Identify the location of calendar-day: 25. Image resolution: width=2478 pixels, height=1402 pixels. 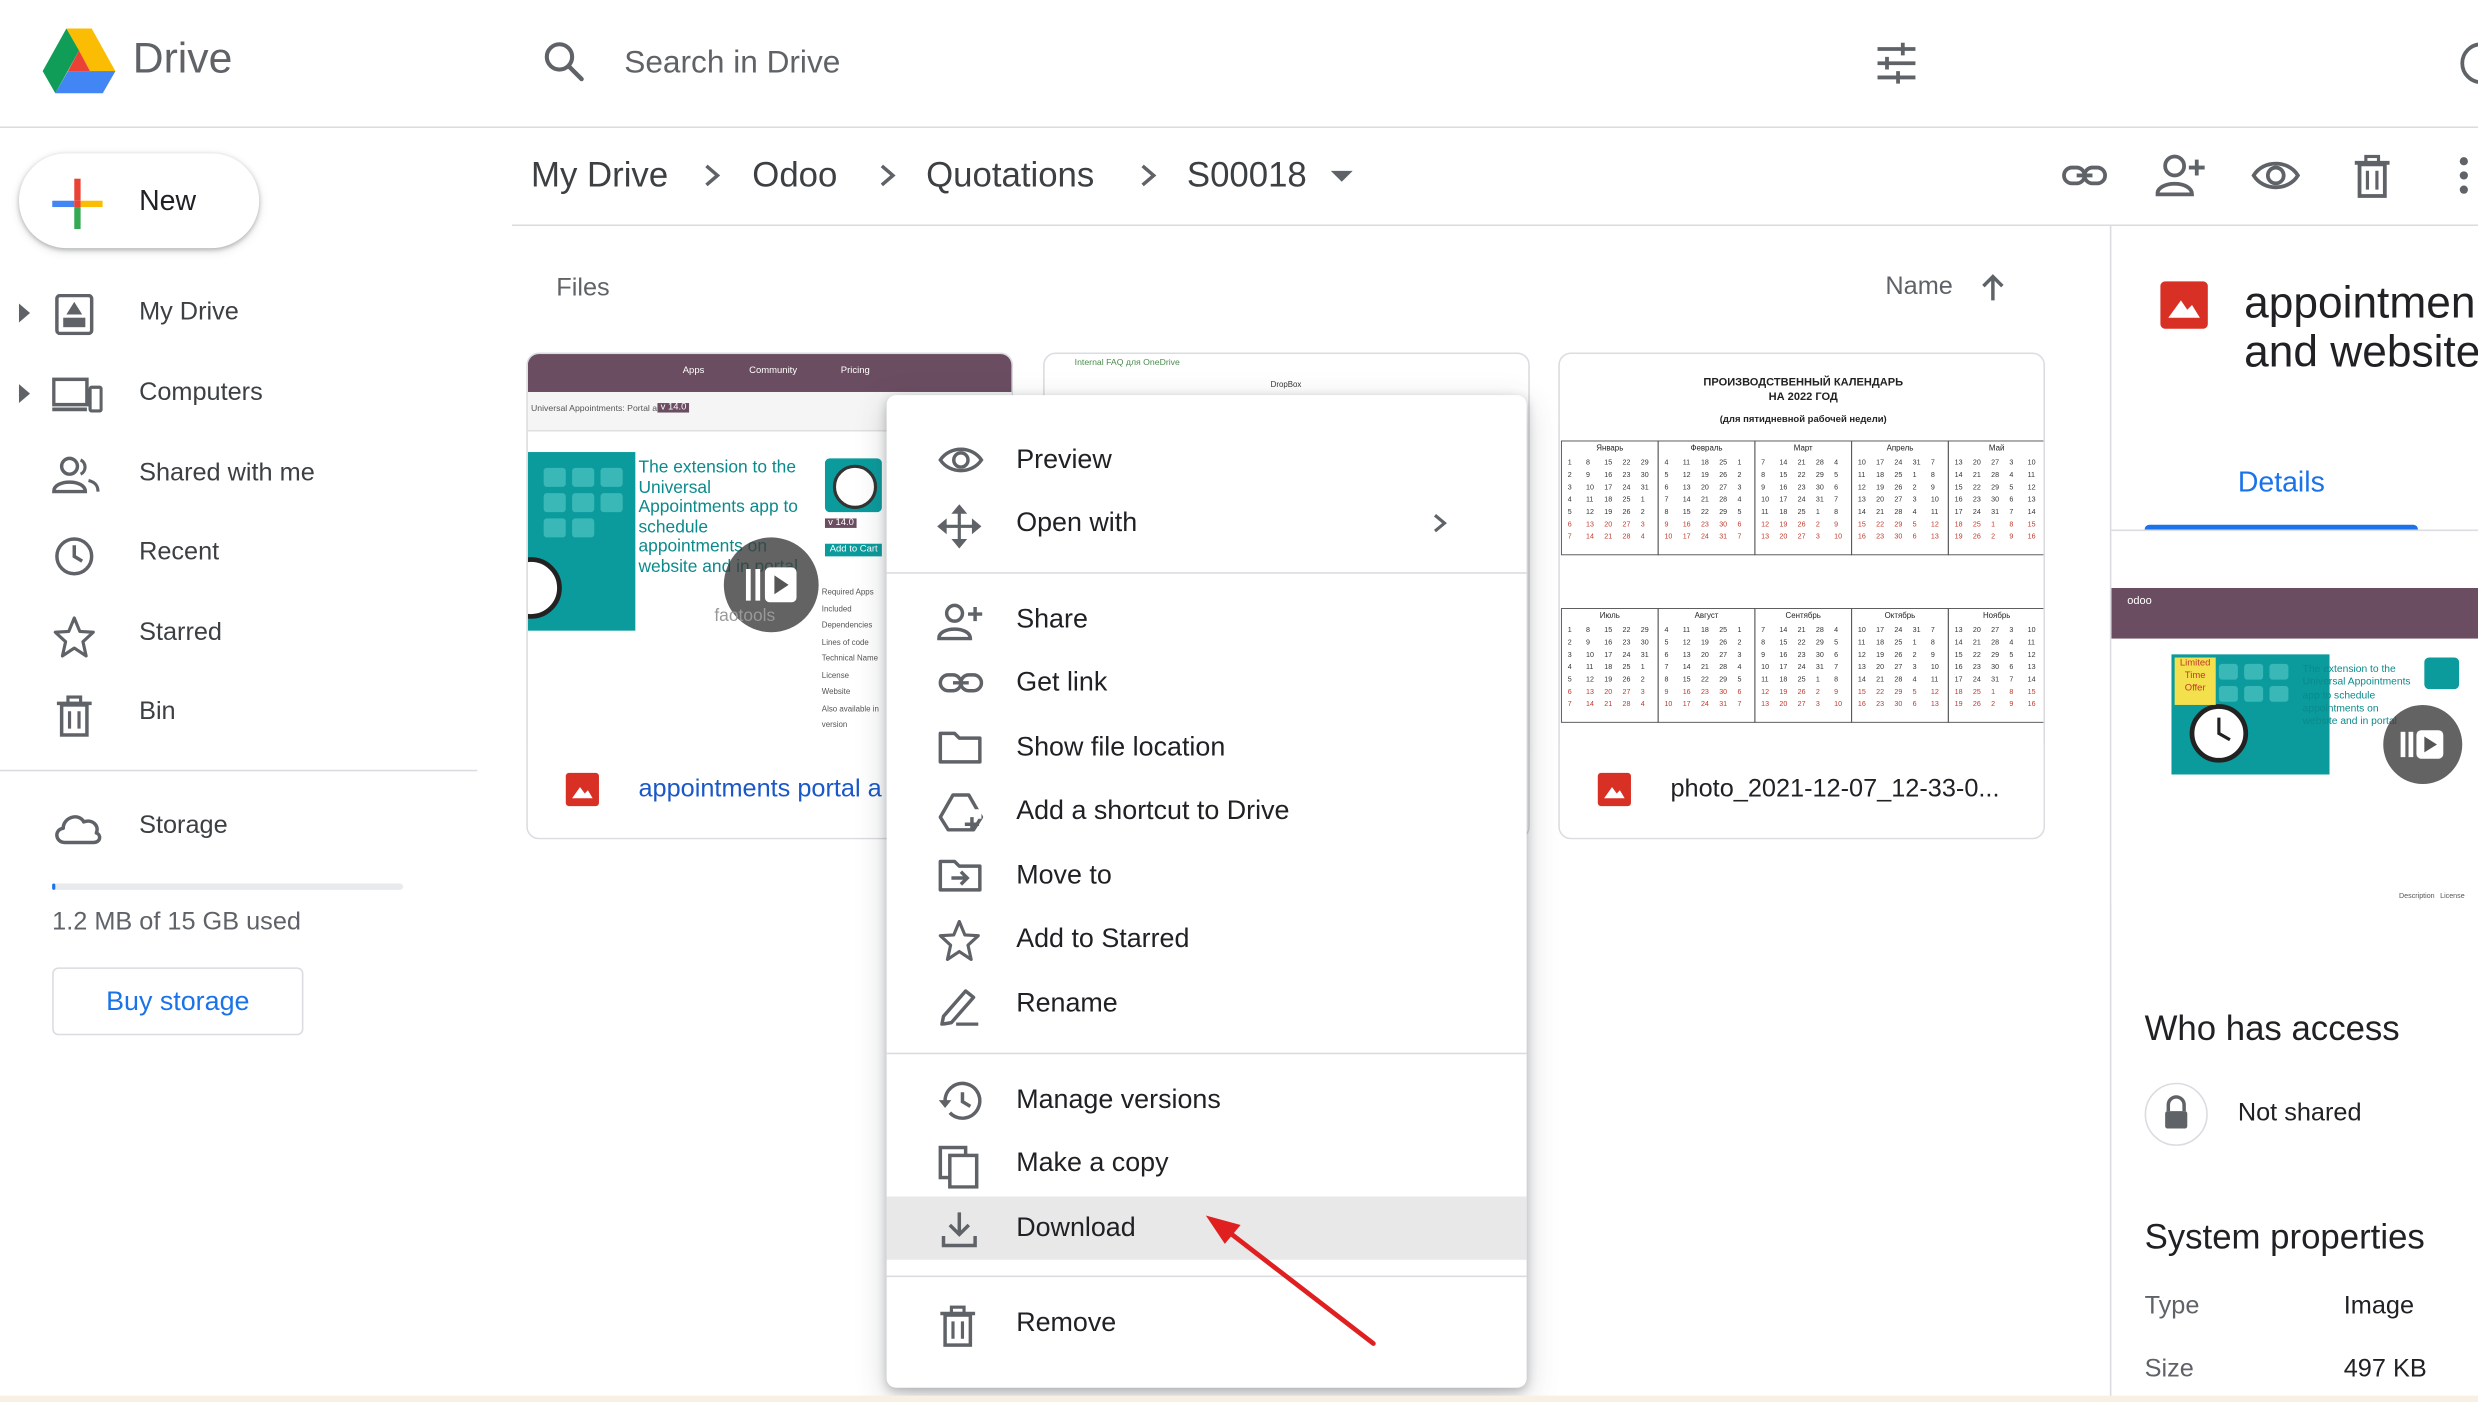
(1977, 692).